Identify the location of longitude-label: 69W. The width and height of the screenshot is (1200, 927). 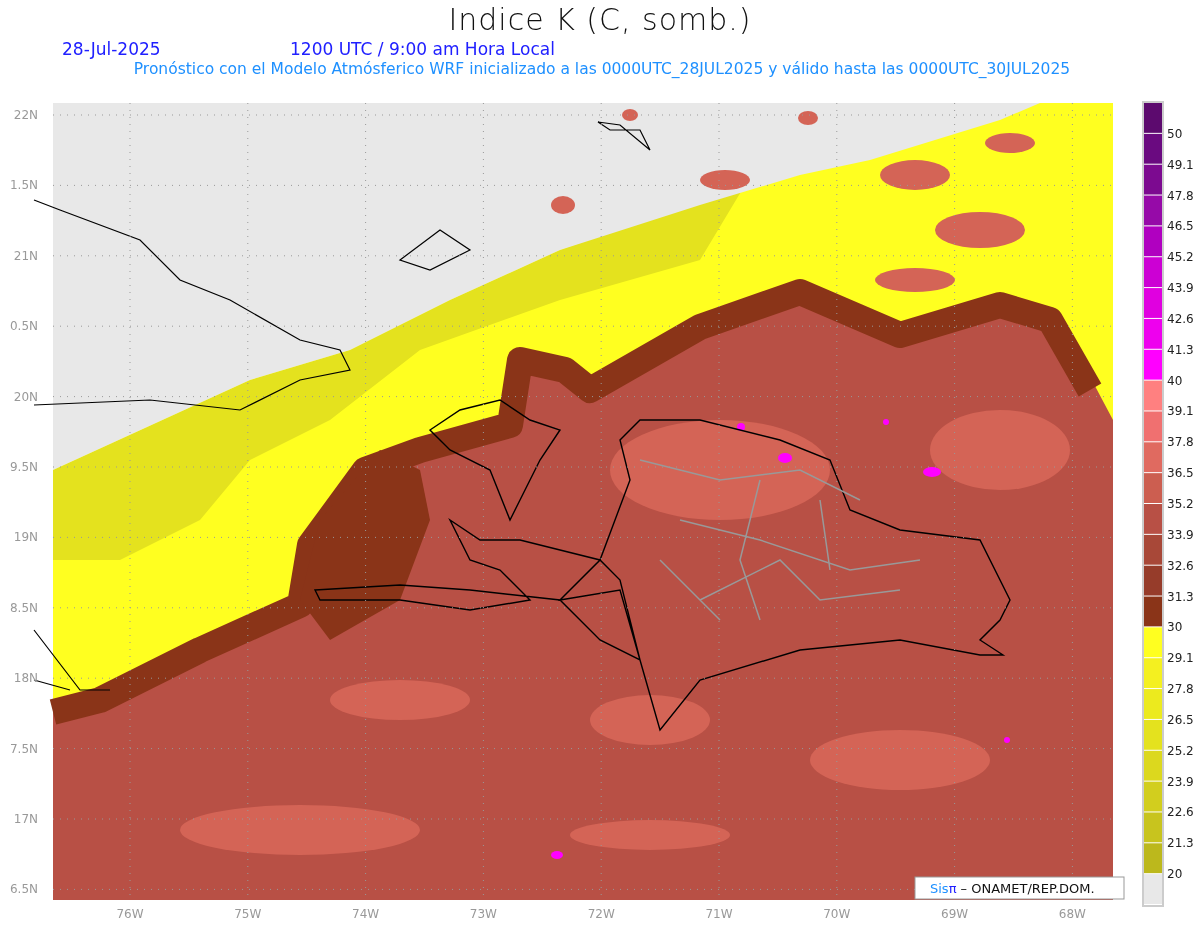
(955, 914).